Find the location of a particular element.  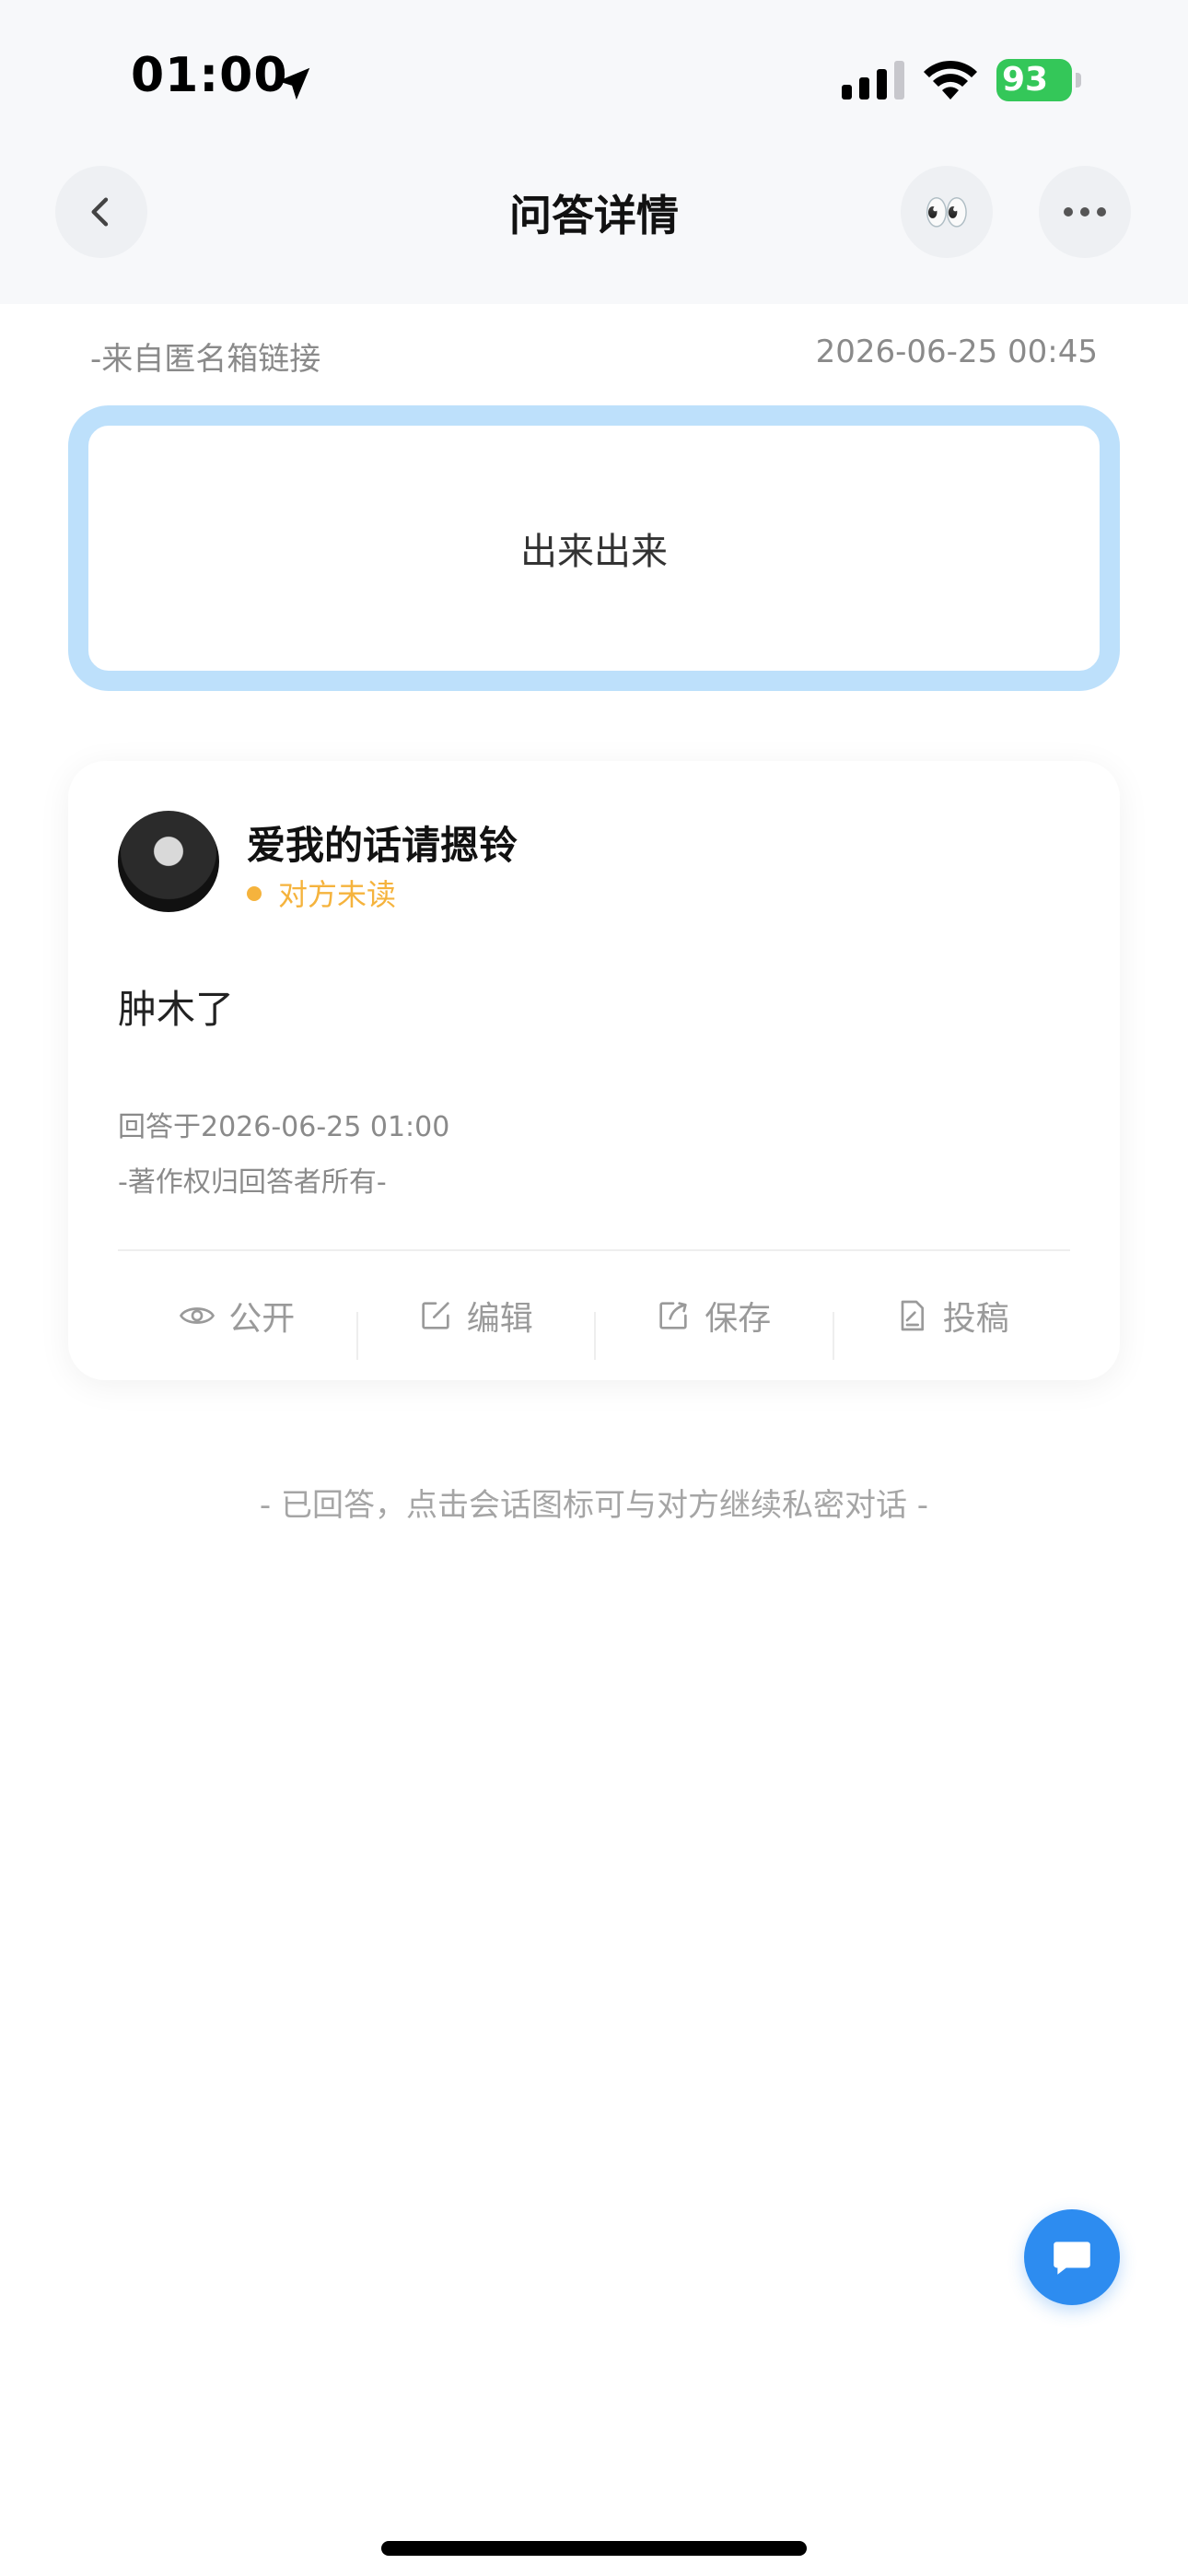

more-button is located at coordinates (1085, 212).